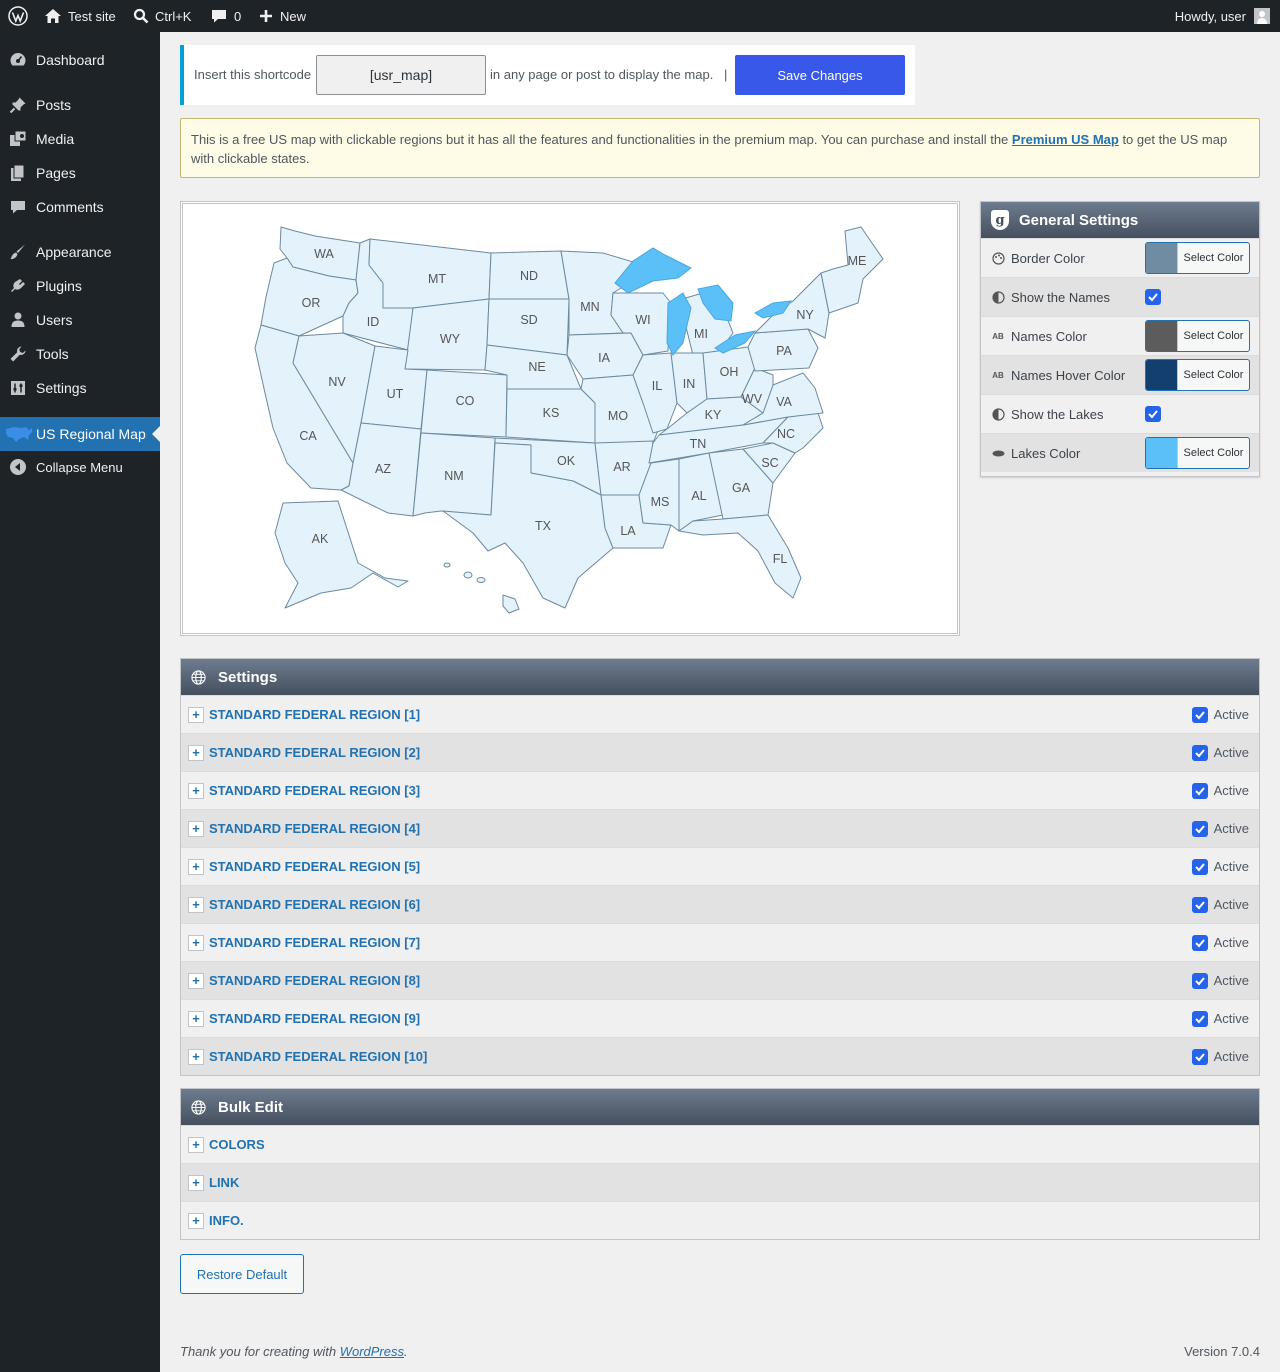 The height and width of the screenshot is (1372, 1280). I want to click on shortcode-input, so click(401, 75).